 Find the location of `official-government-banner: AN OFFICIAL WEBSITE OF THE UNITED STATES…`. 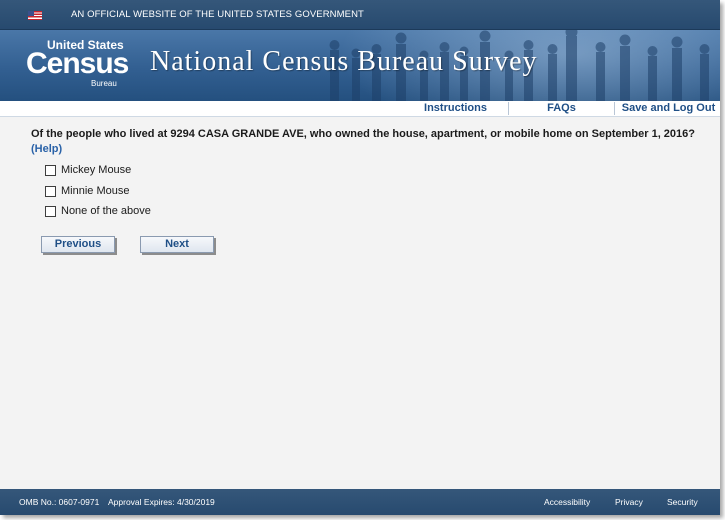

official-government-banner: AN OFFICIAL WEBSITE OF THE UNITED STATES… is located at coordinates (360, 15).